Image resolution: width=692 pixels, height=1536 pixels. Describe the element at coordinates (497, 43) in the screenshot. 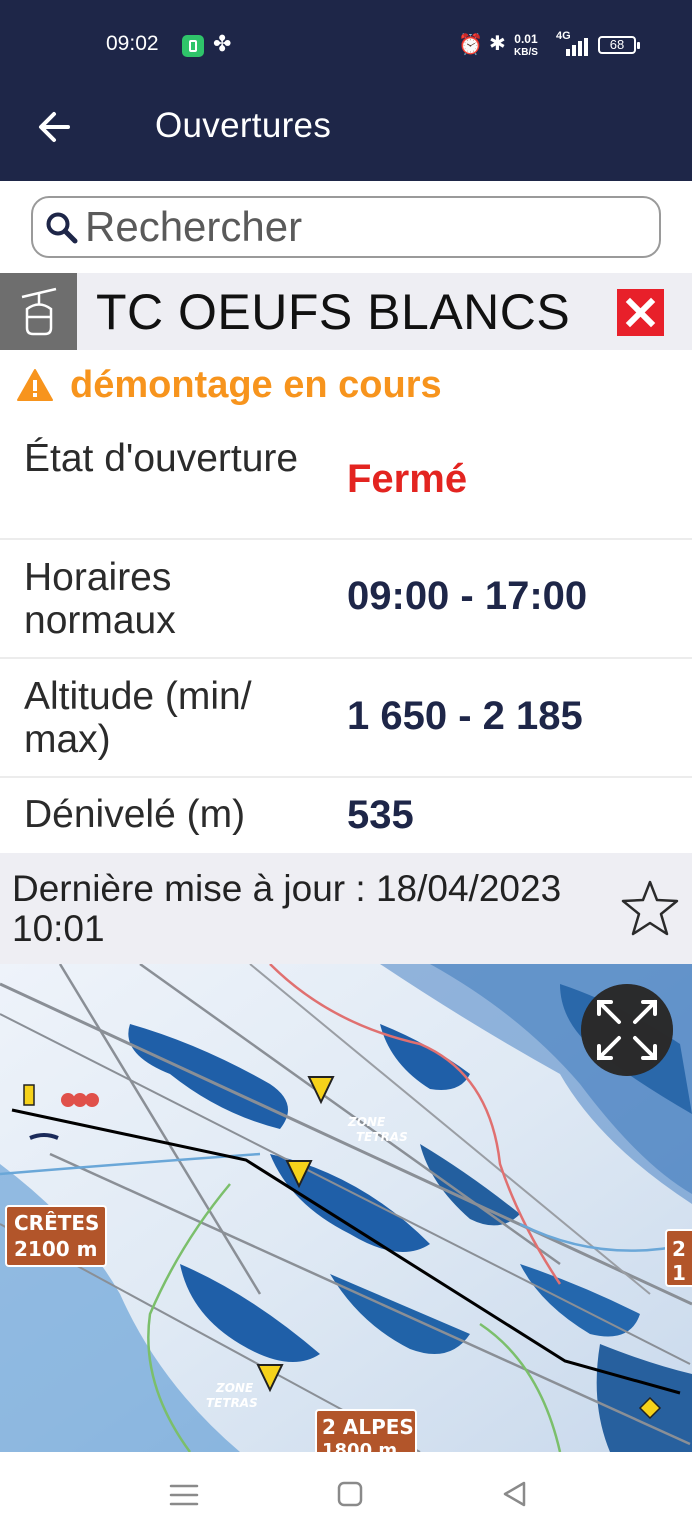

I see `bluetooth-icon: ✱` at that location.